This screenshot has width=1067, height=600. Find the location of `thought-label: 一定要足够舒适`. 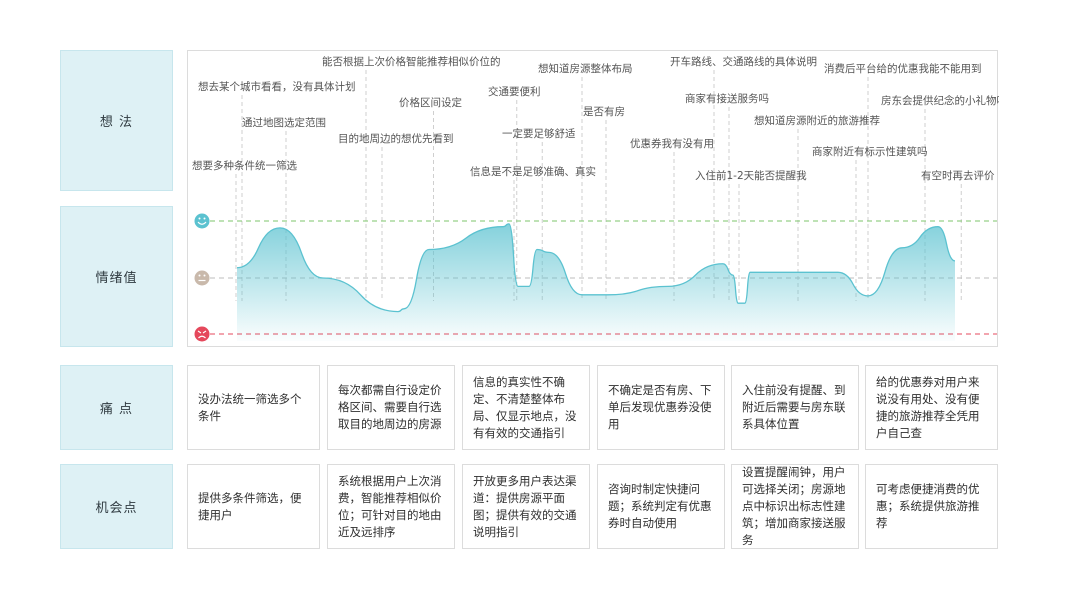

thought-label: 一定要足够舒适 is located at coordinates (539, 133).